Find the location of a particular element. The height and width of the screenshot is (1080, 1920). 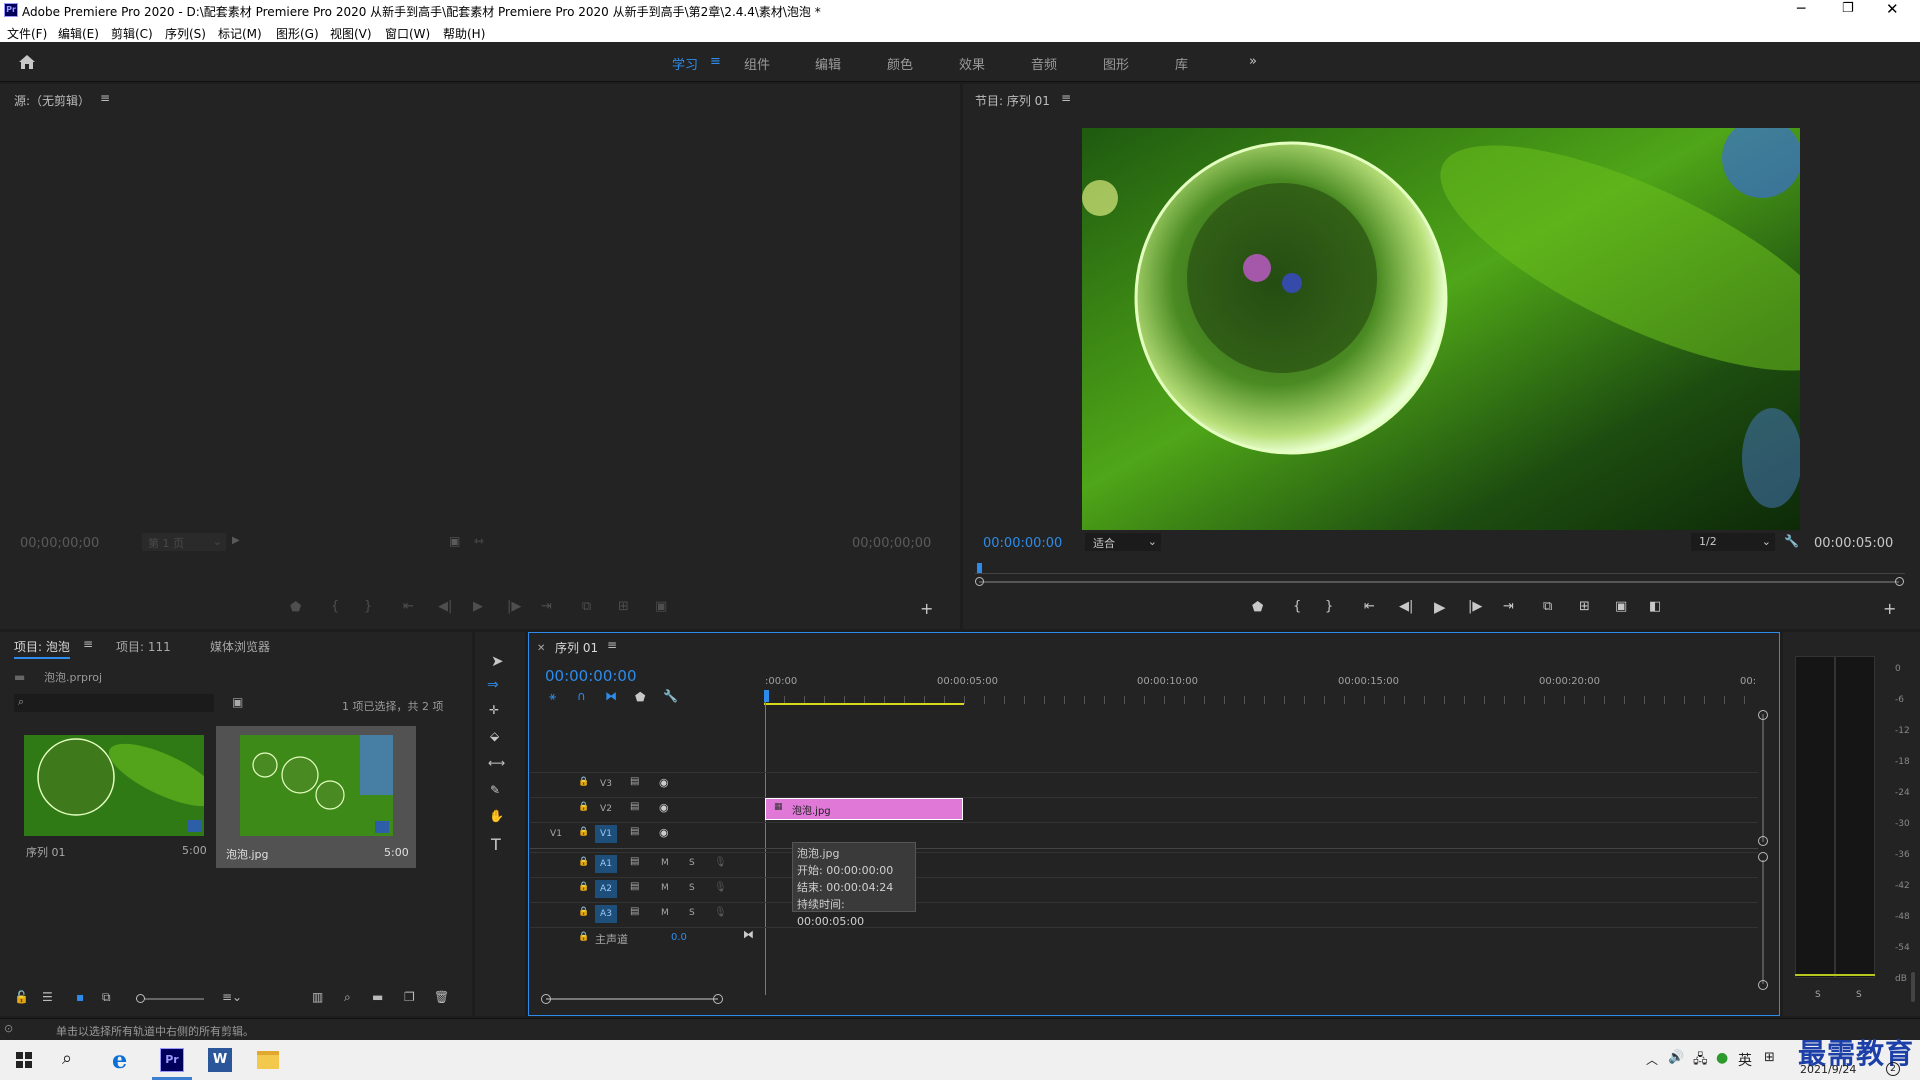

workspace-menu-icon: ≡ is located at coordinates (715, 61).